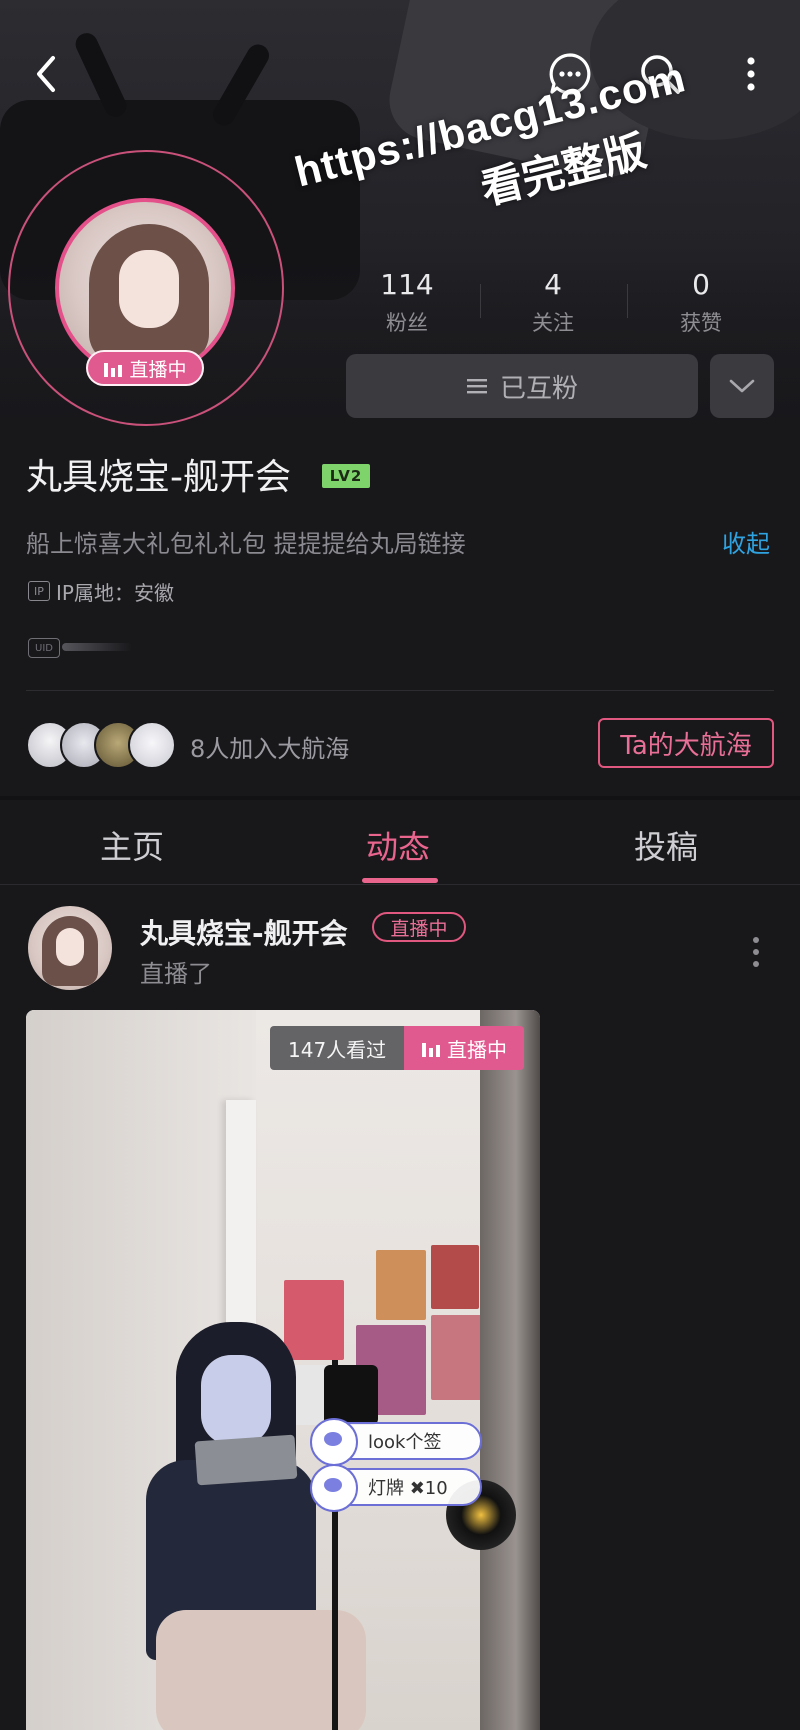 The width and height of the screenshot is (800, 1730). I want to click on back-icon, so click(46, 74).